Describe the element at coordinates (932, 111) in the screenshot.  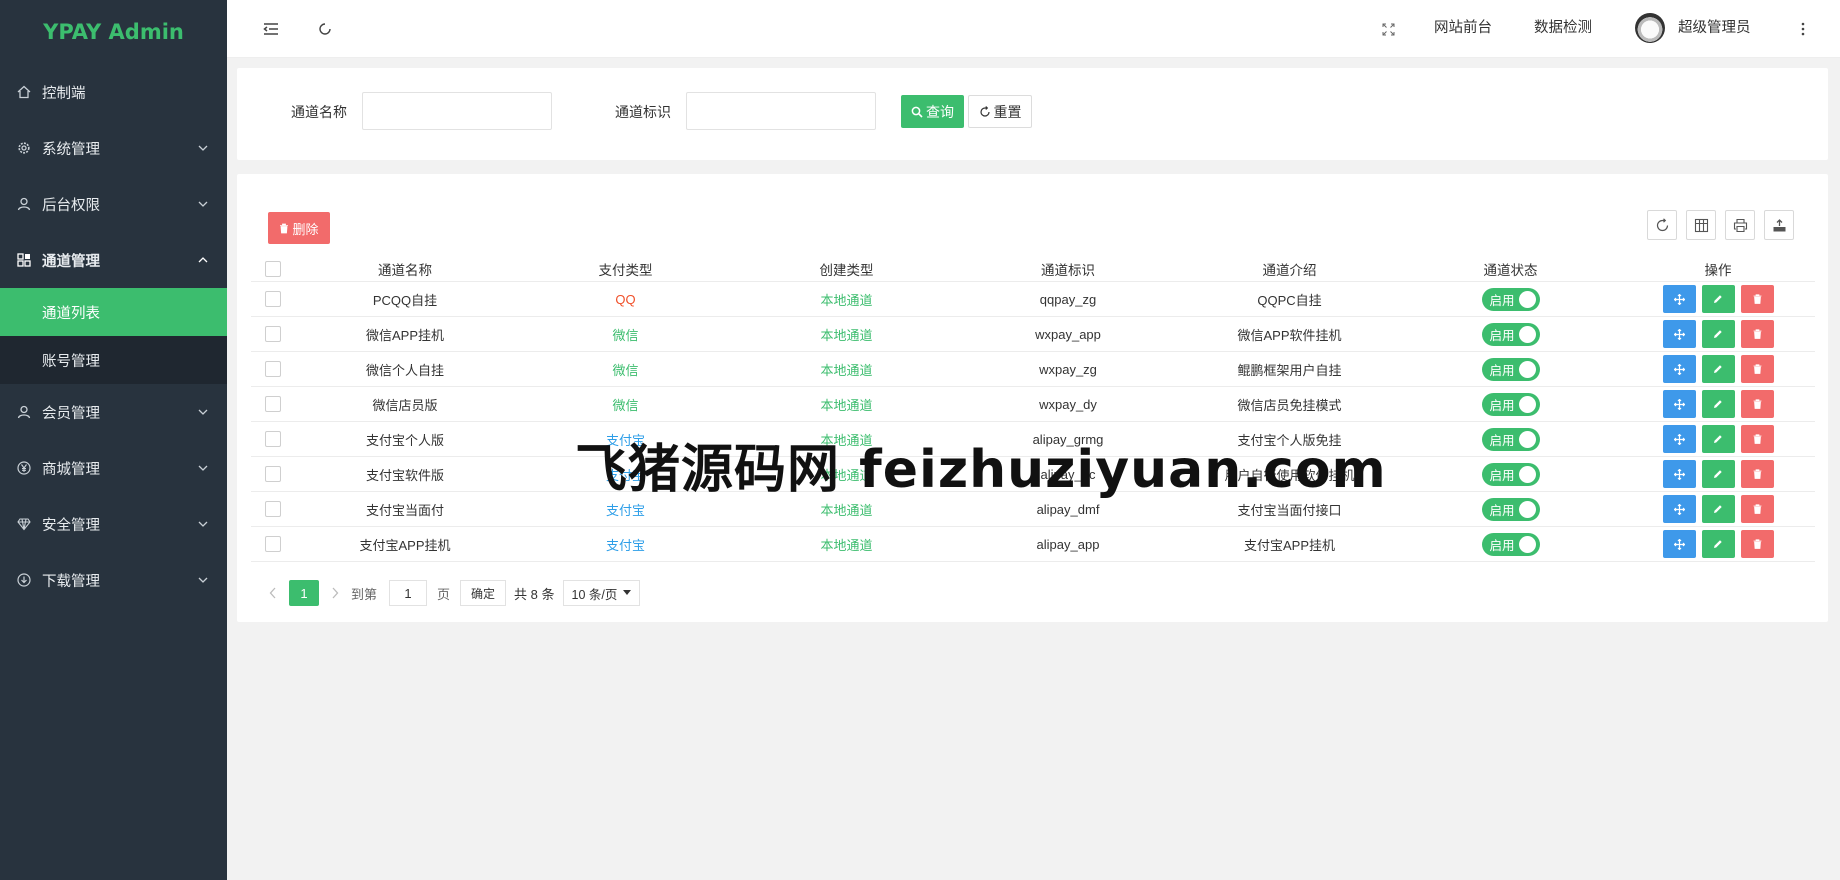
I see `query-button: 查询` at that location.